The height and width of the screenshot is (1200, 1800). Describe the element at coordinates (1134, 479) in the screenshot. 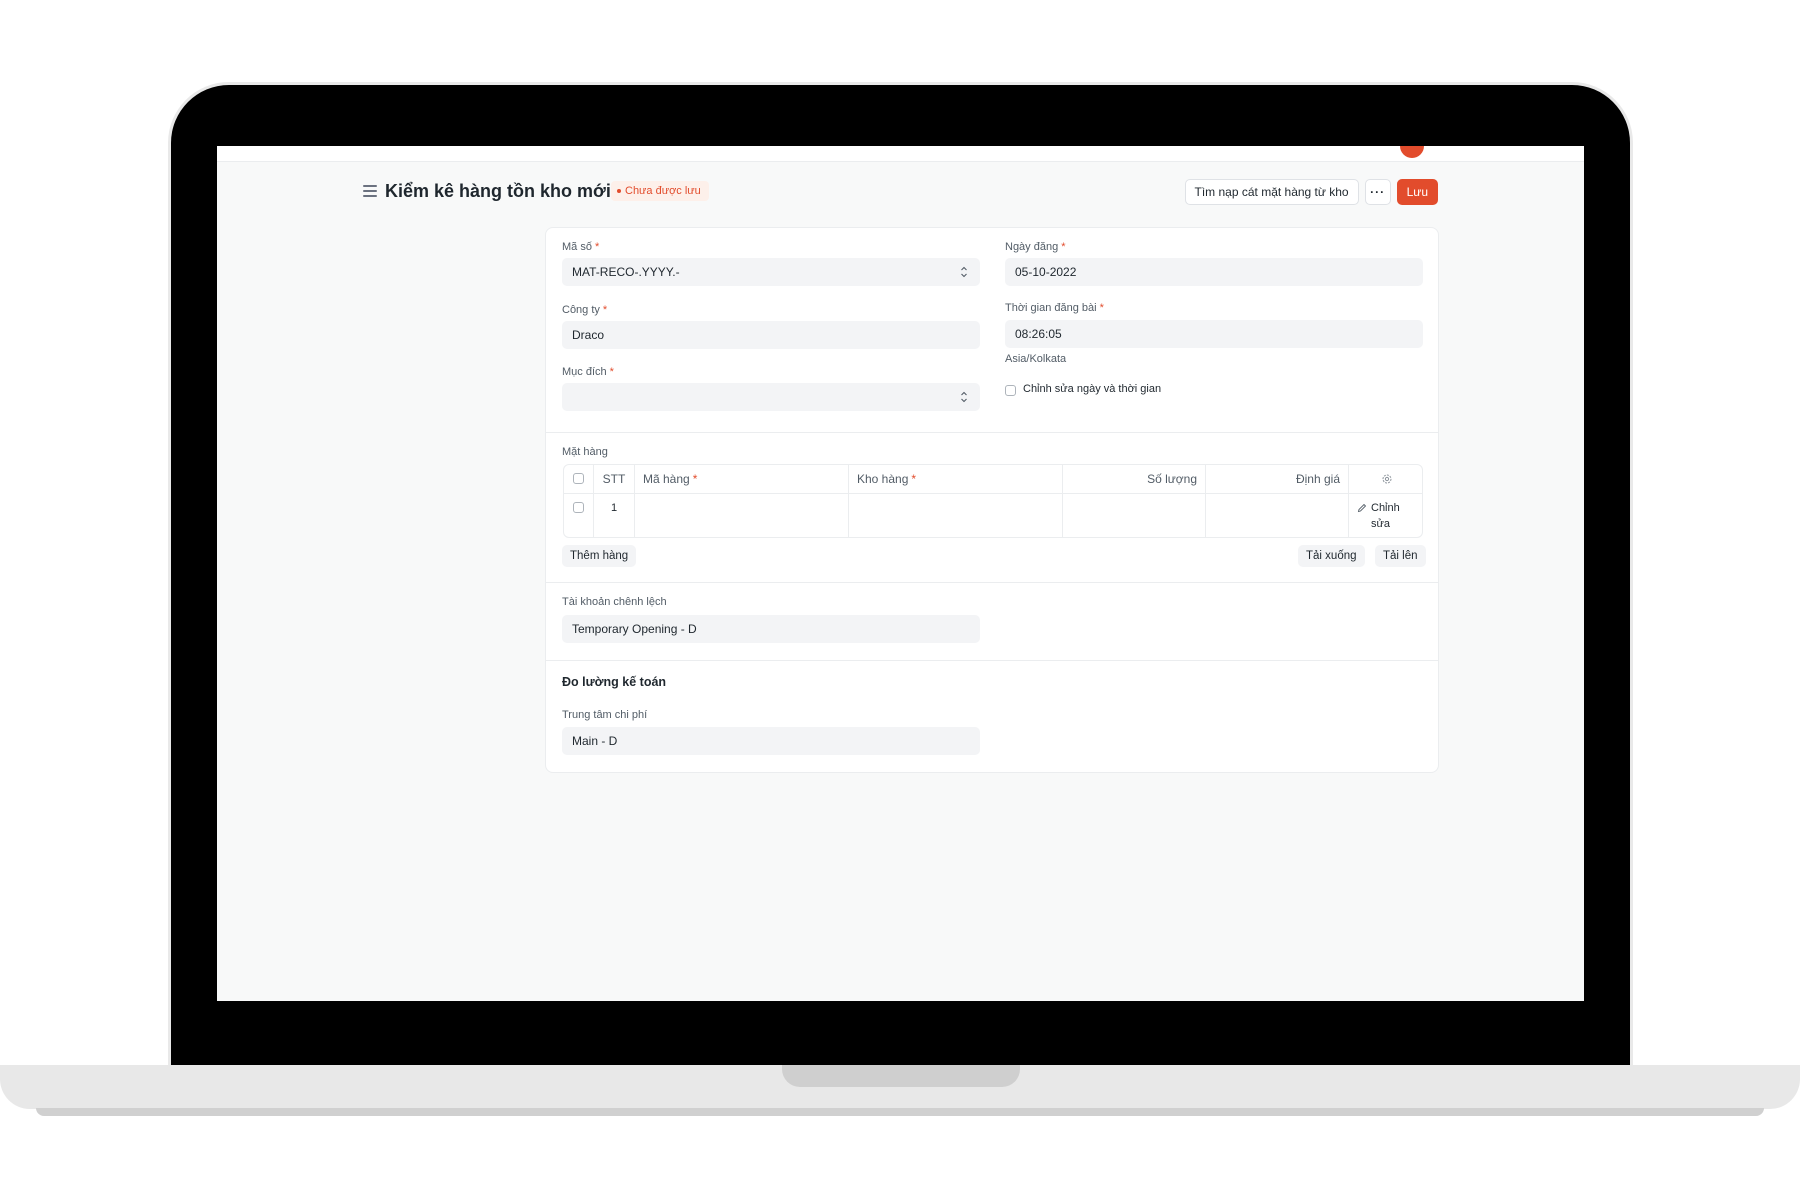

I see `column-header-qty: Số lượng` at that location.